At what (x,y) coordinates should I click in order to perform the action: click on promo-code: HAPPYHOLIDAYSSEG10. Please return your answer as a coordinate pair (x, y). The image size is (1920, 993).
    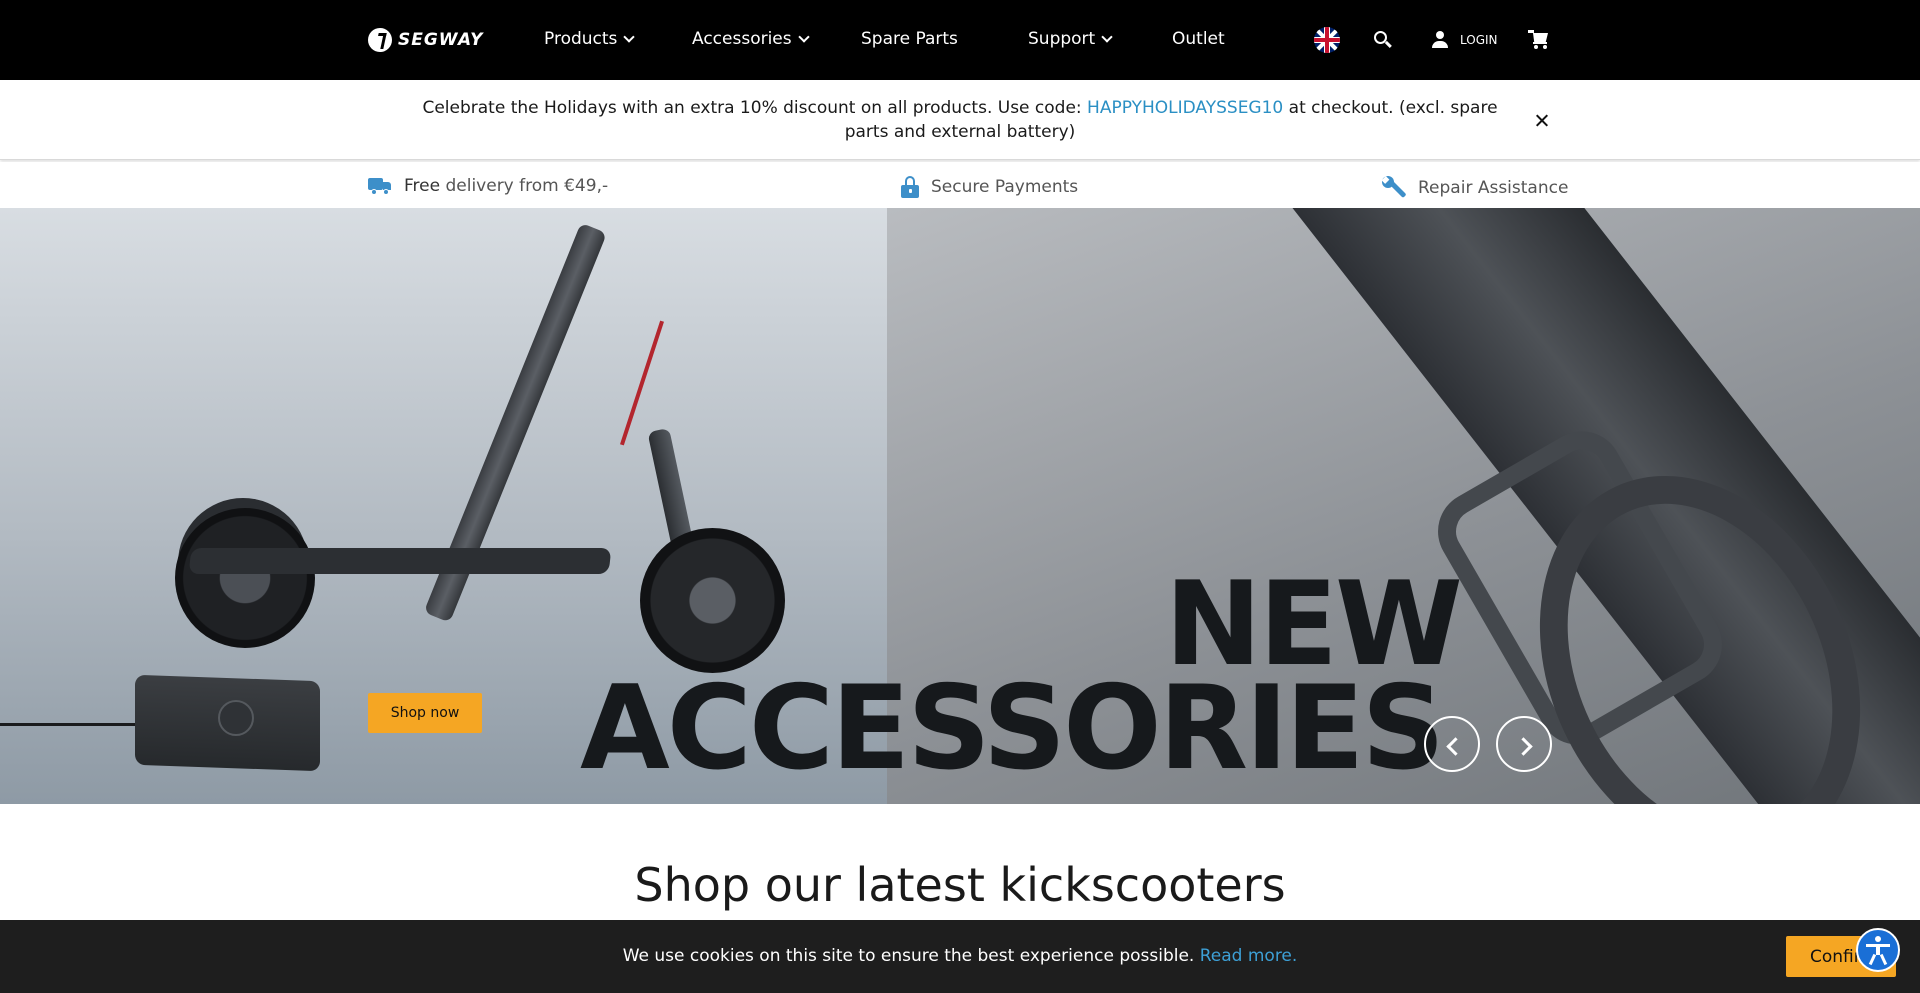
    Looking at the image, I should click on (1185, 108).